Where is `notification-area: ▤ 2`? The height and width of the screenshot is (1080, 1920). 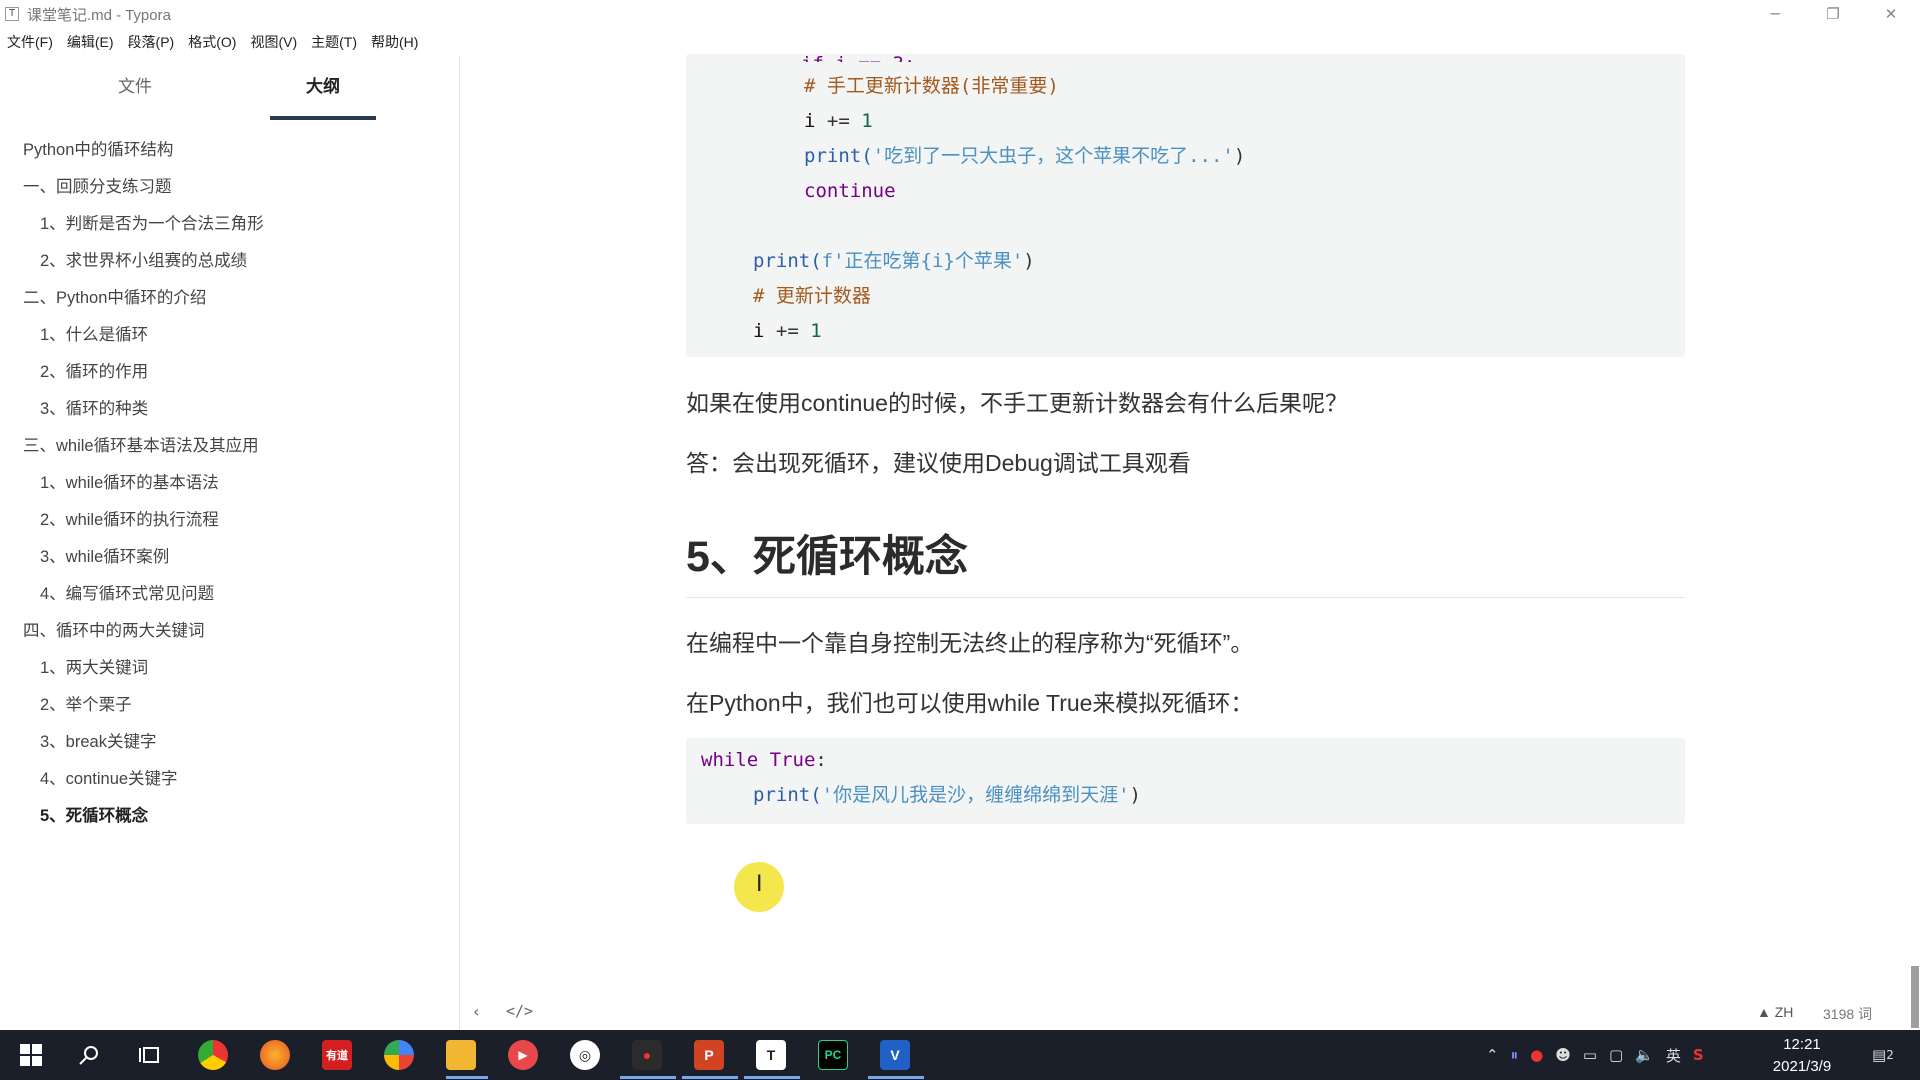
notification-area: ▤ 2 is located at coordinates (1883, 1055).